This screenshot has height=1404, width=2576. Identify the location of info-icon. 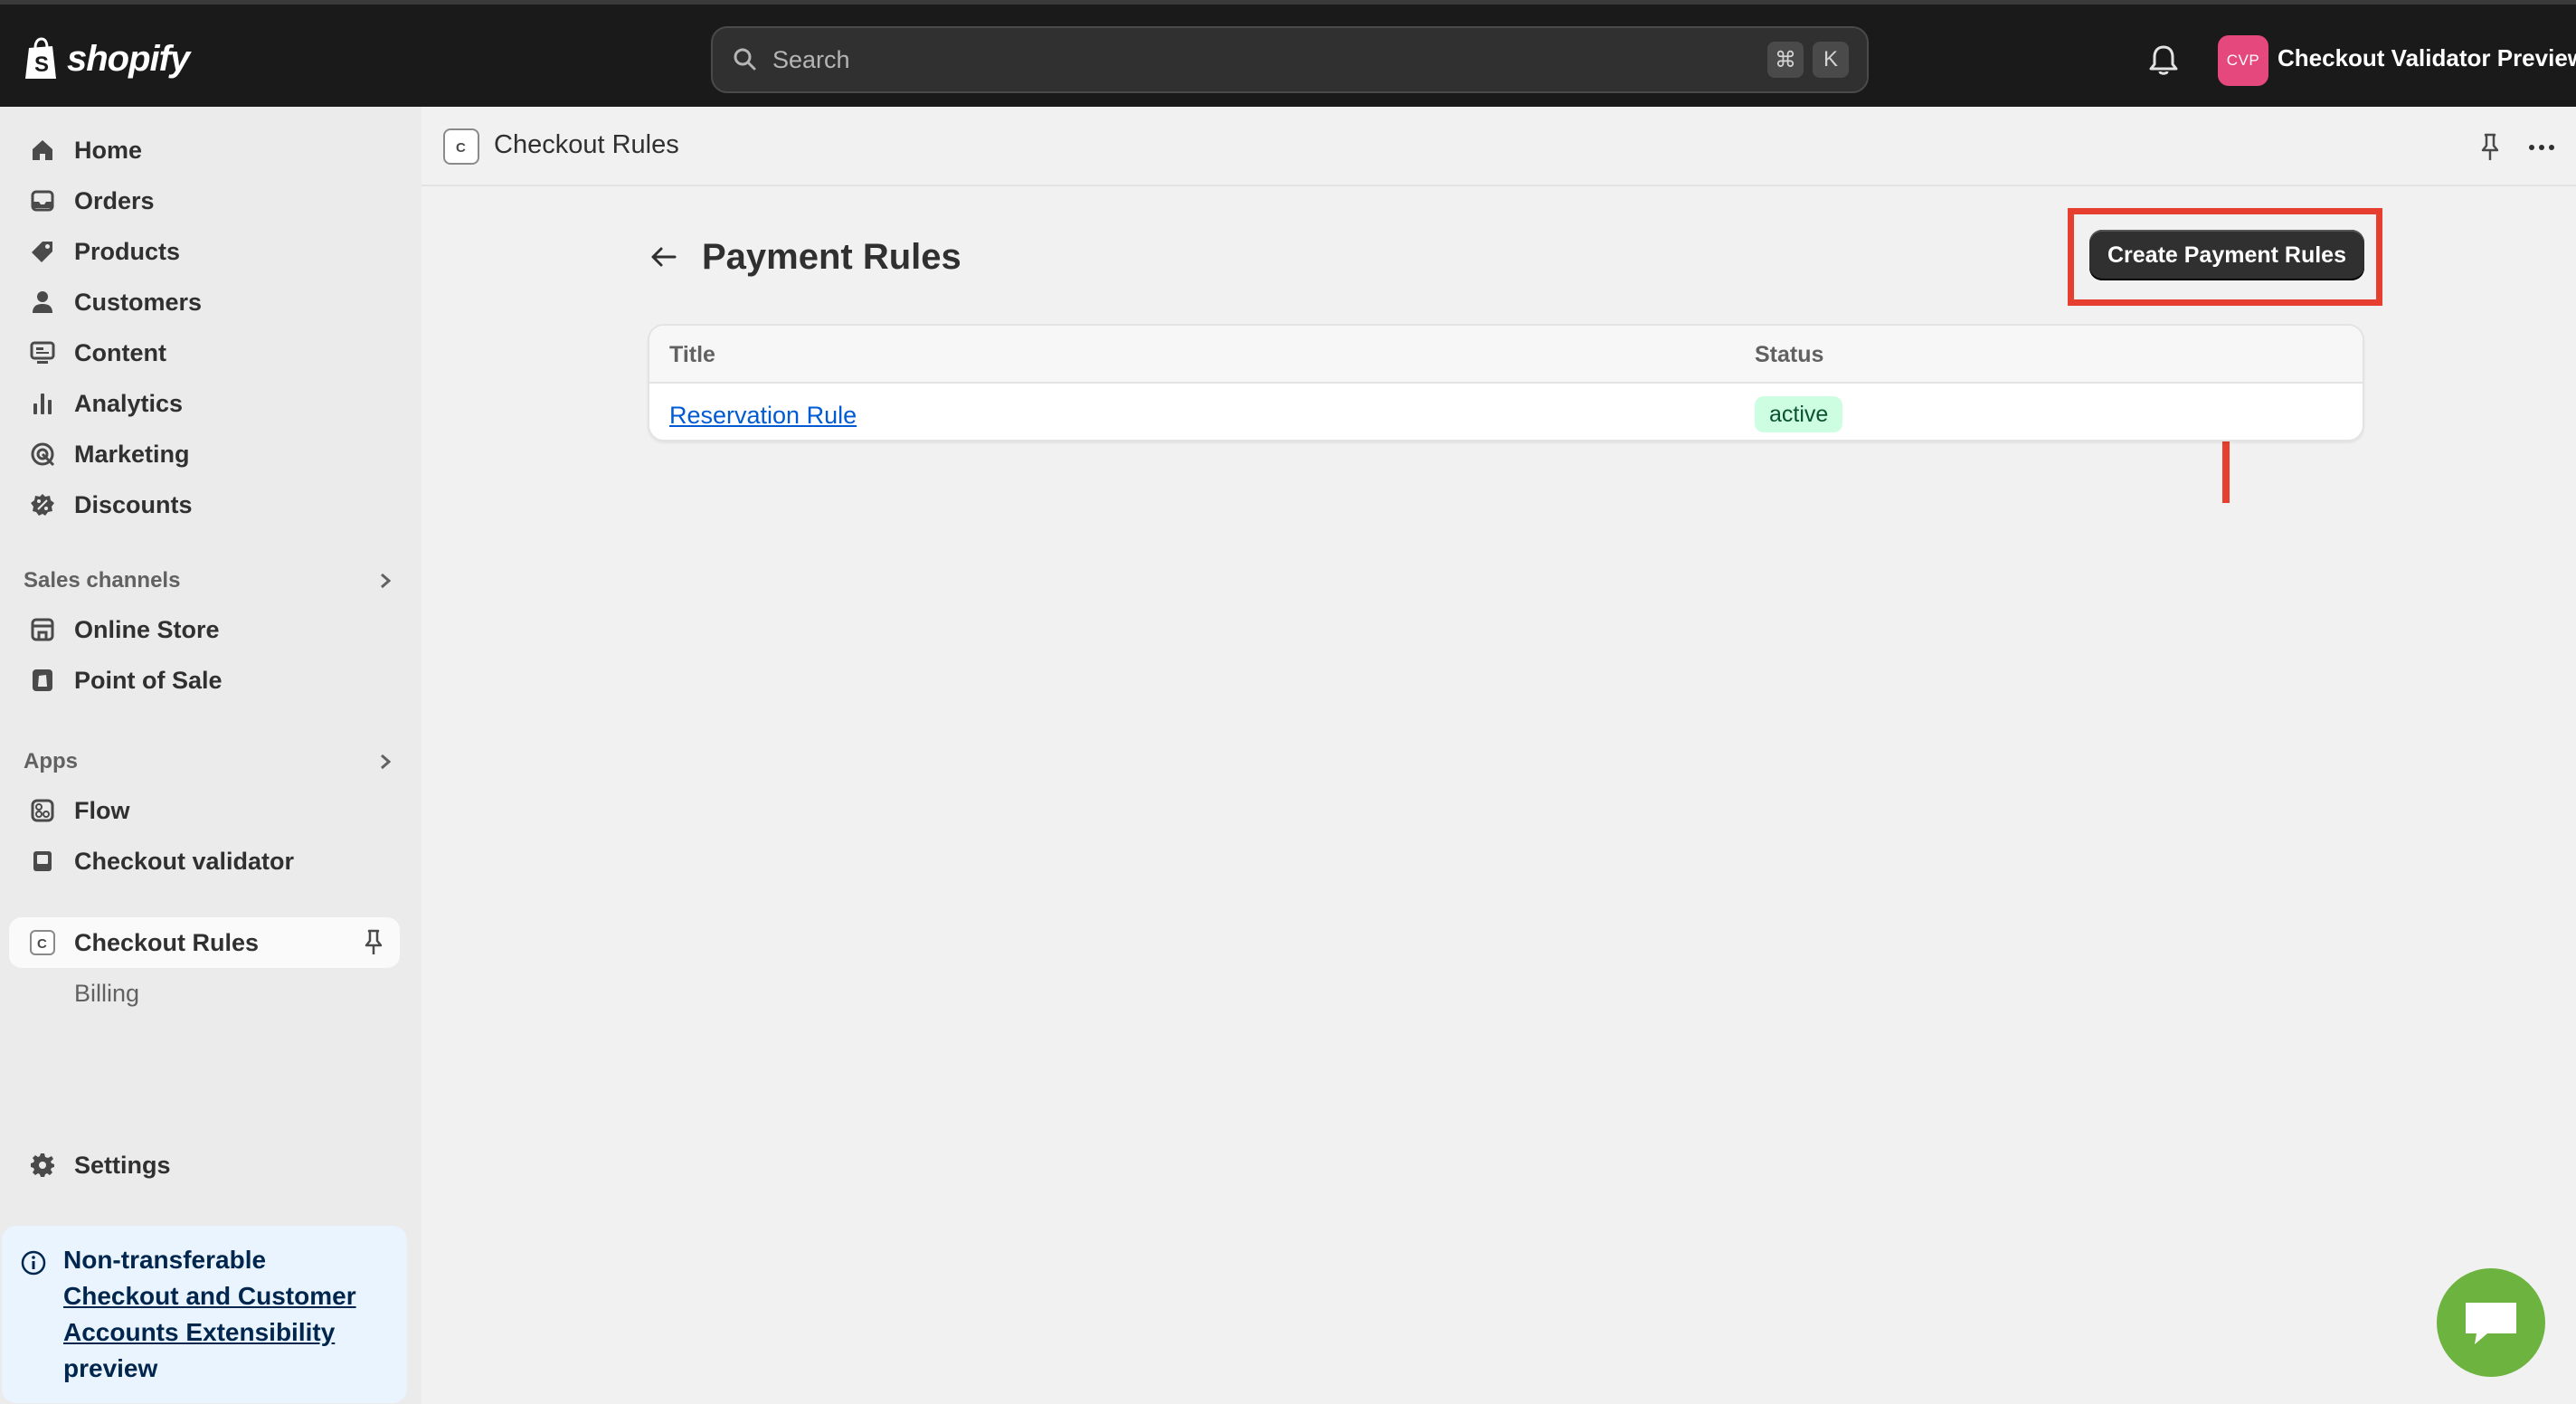
(33, 1263).